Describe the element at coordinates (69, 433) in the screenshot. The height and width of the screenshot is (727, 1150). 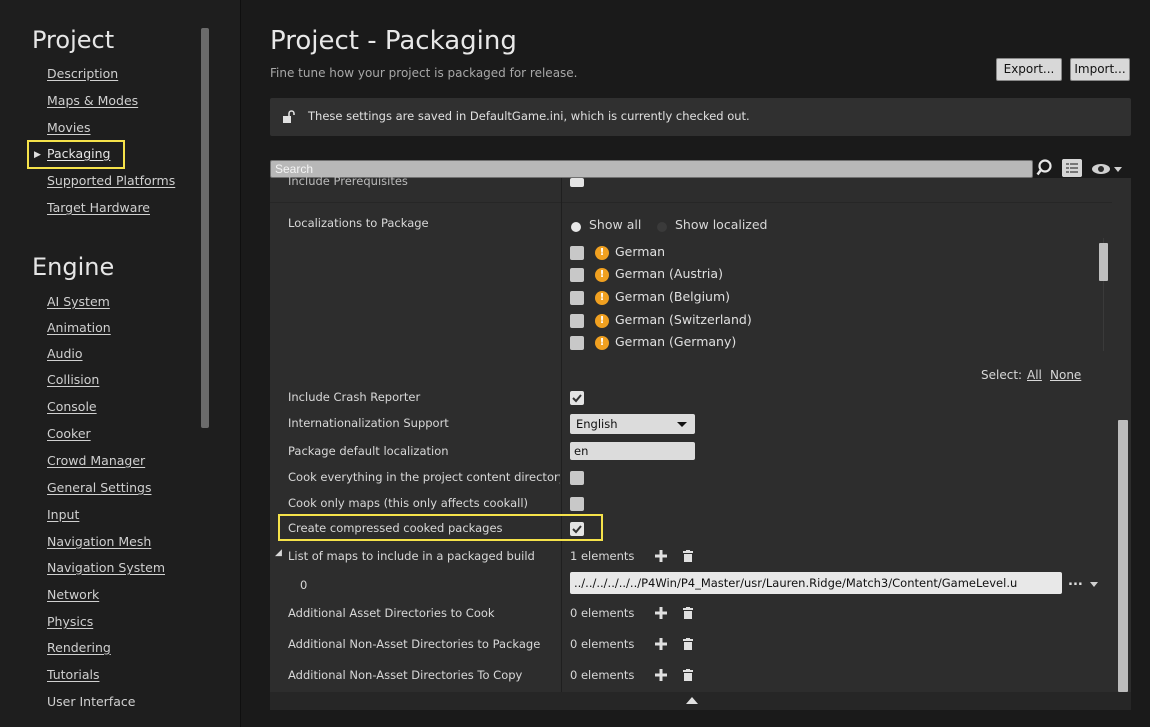
I see `sidebar-item-cooker: Cooker` at that location.